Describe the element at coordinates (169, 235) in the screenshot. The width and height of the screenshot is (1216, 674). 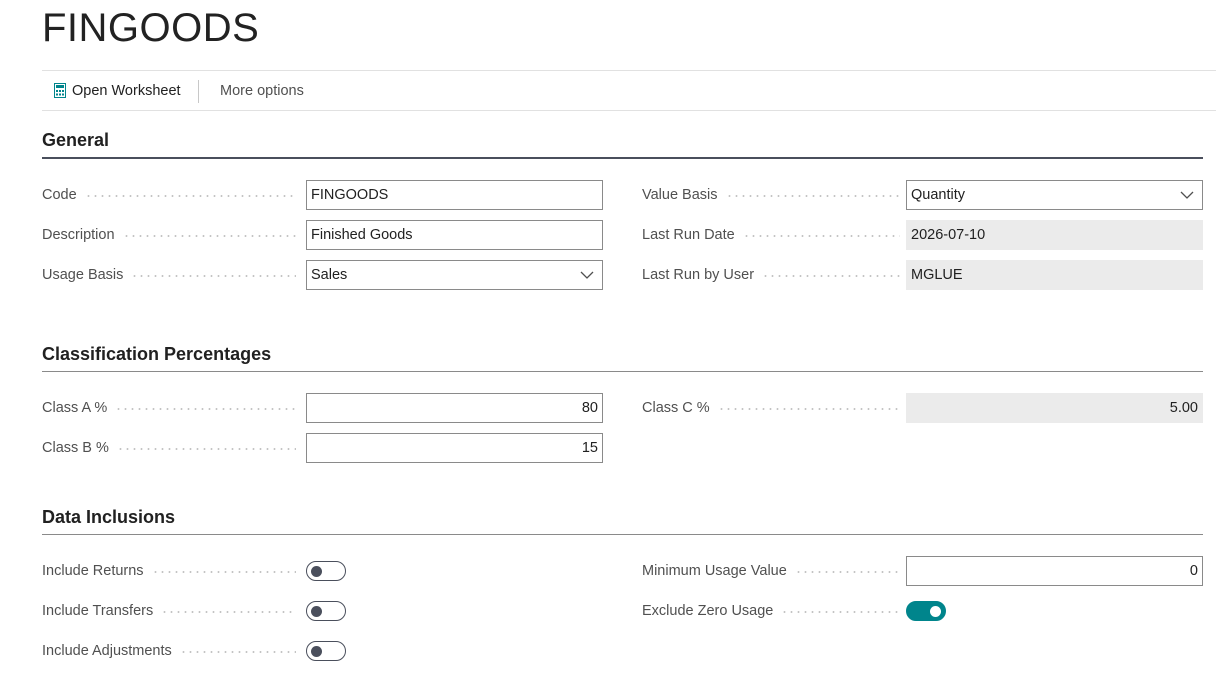
I see `description-label: Description` at that location.